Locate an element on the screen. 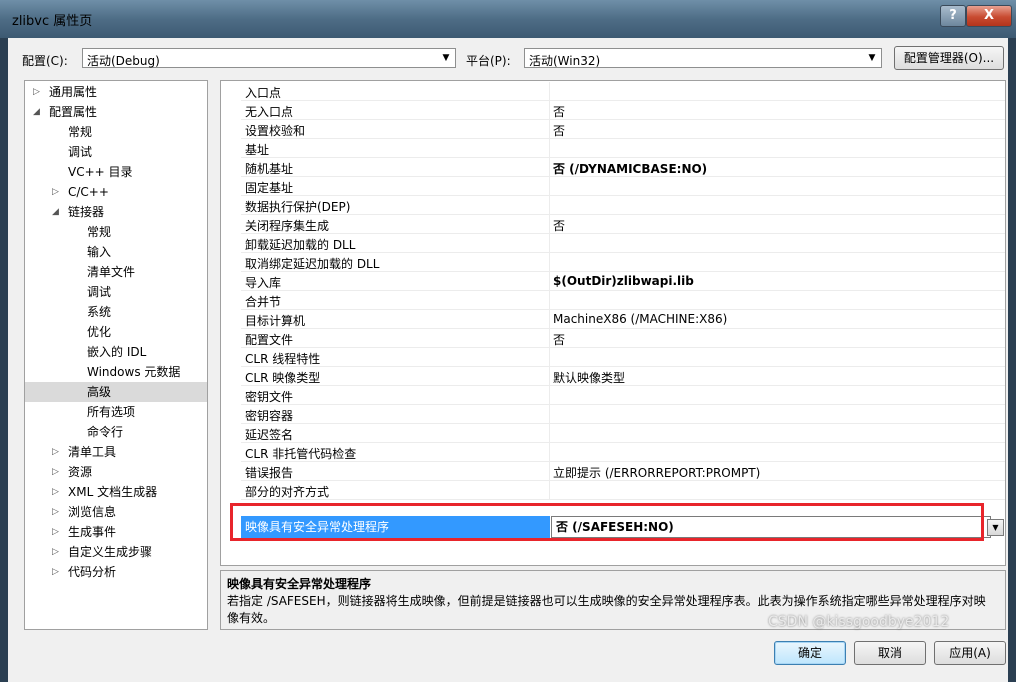  property-name: 入口点 is located at coordinates (263, 93).